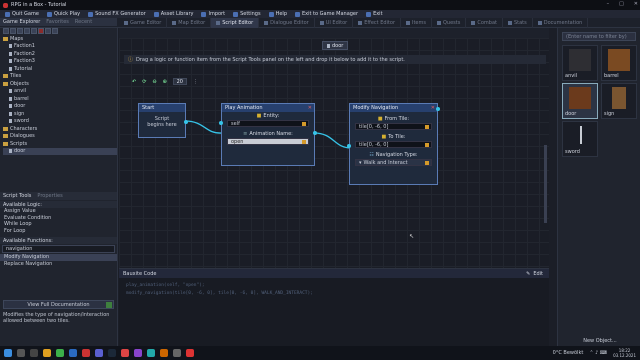 The width and height of the screenshot is (640, 360). I want to click on weather-status: 0°C Bewölkt, so click(568, 353).